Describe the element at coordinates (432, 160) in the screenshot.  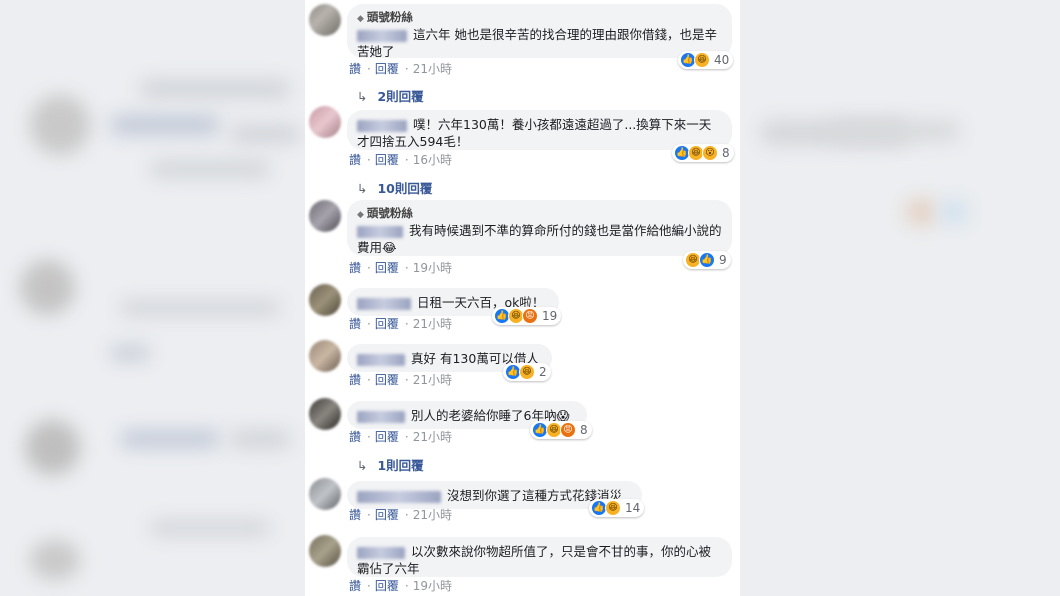
I see `timestamp: 16小時` at that location.